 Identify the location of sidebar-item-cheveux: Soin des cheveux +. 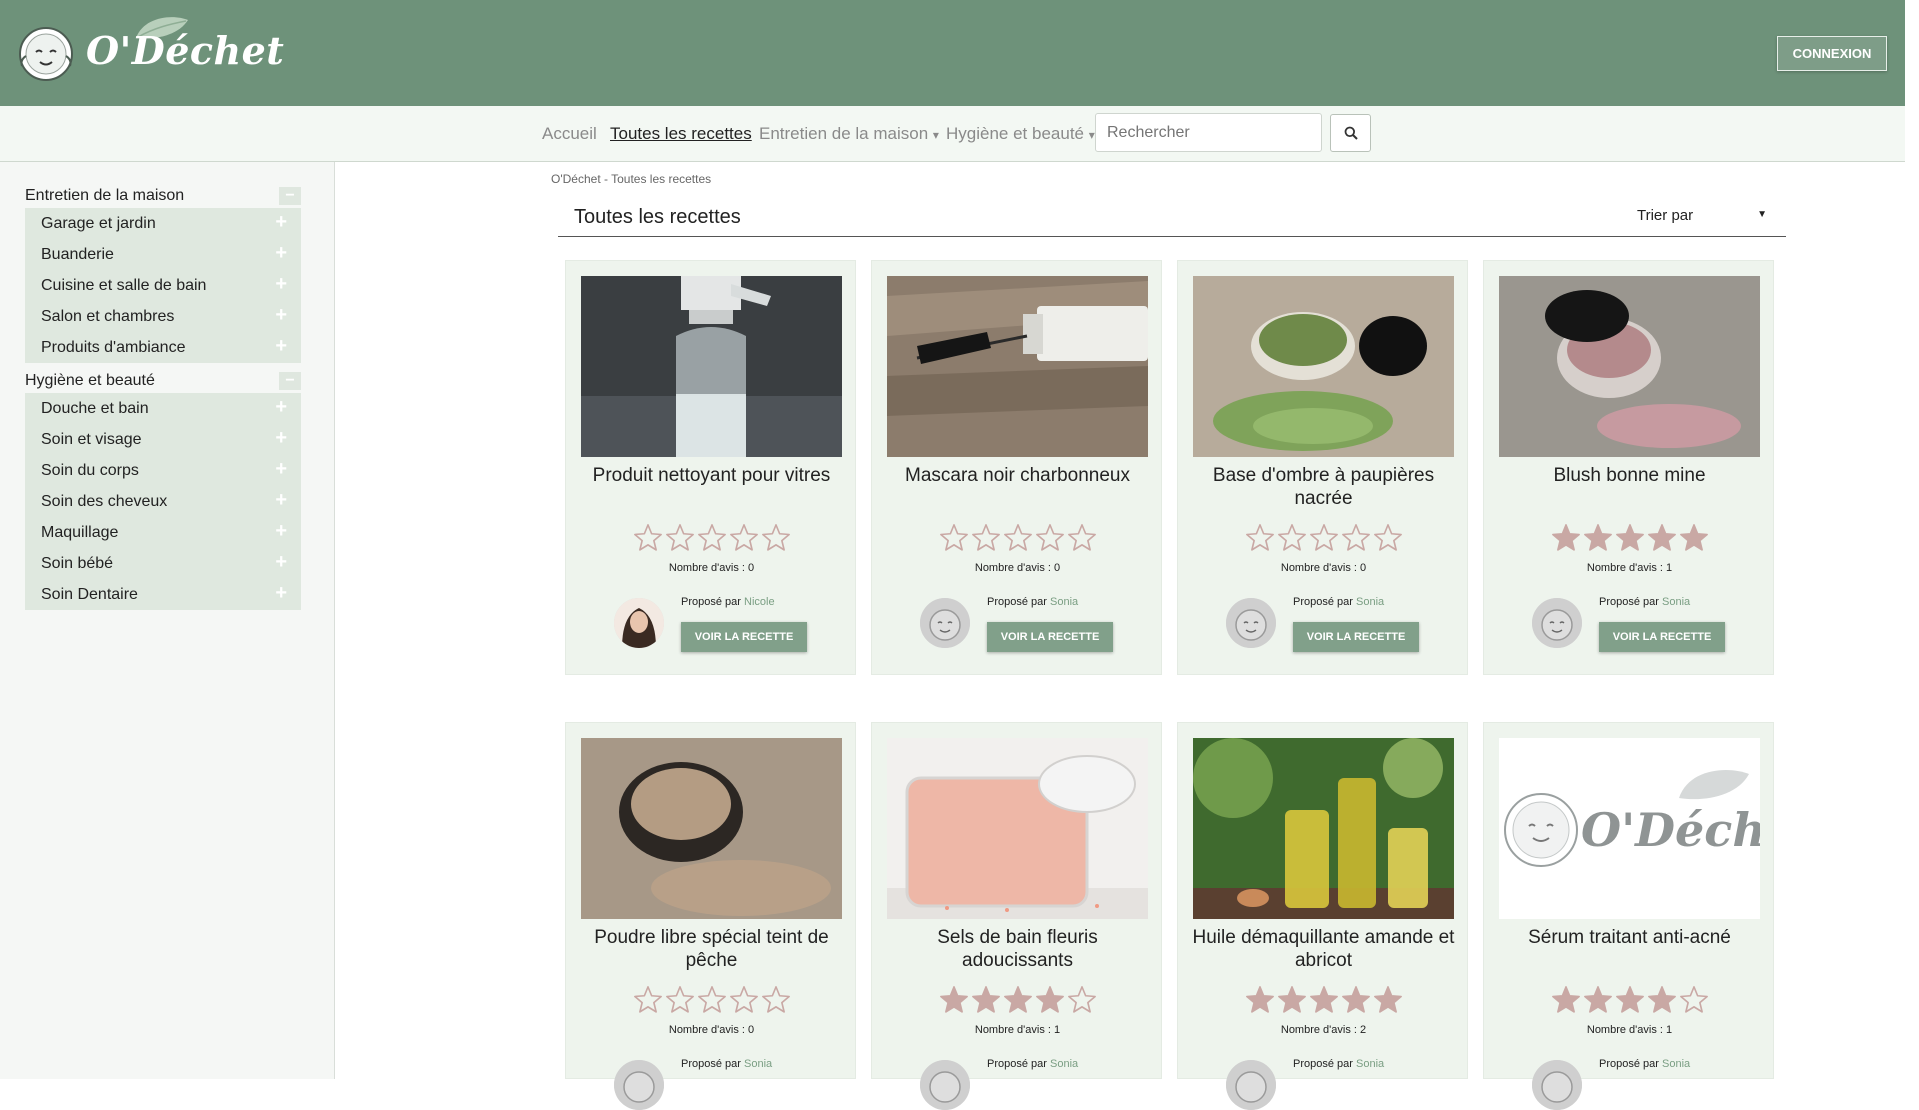
(163, 501).